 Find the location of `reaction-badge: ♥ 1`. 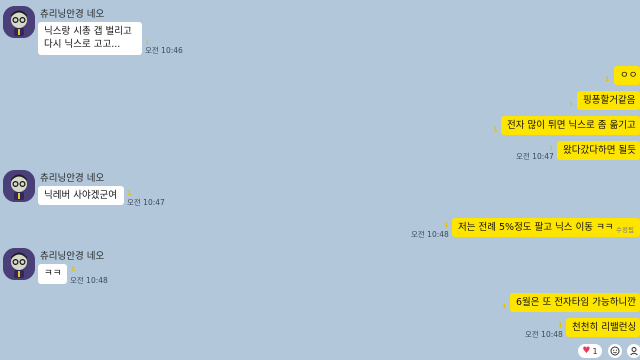

reaction-badge: ♥ 1 is located at coordinates (590, 351).